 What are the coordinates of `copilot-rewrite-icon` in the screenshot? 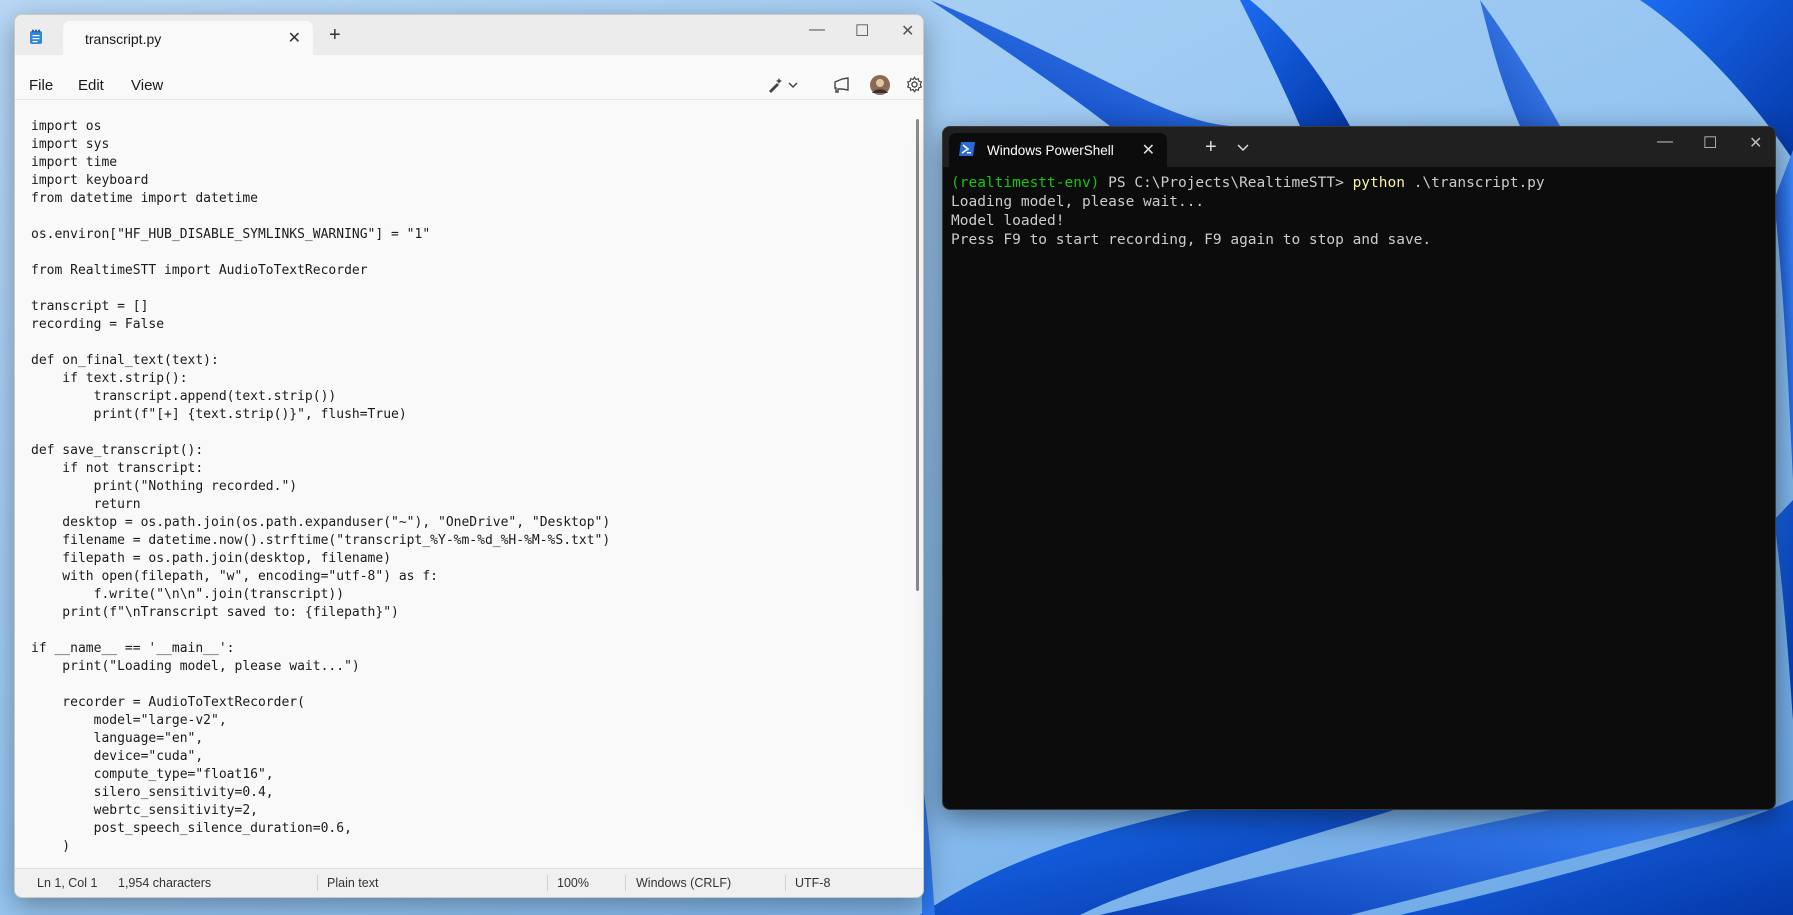 It's located at (783, 87).